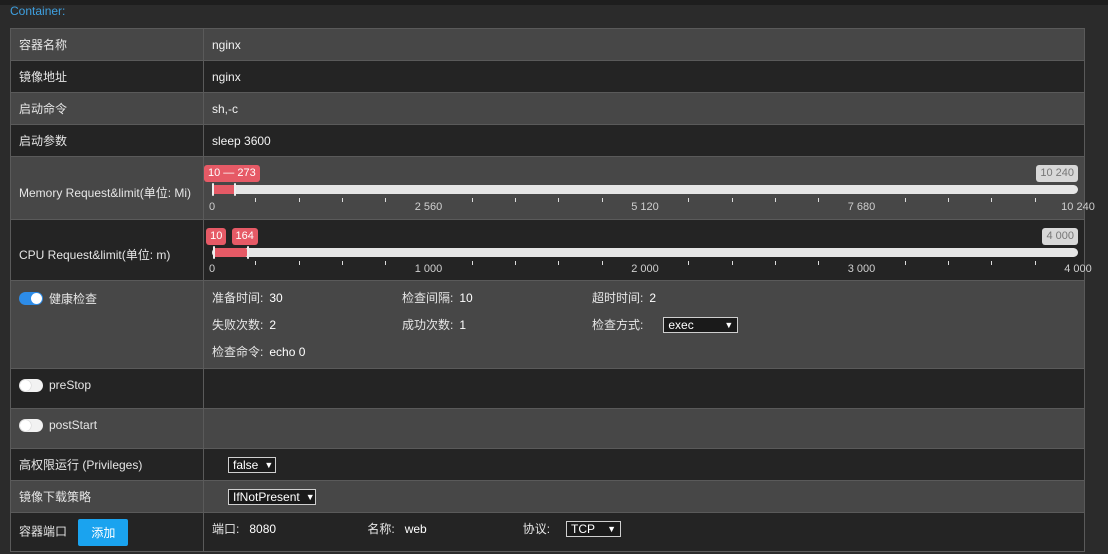 This screenshot has width=1108, height=554. I want to click on prestop-label: preStop, so click(70, 385).